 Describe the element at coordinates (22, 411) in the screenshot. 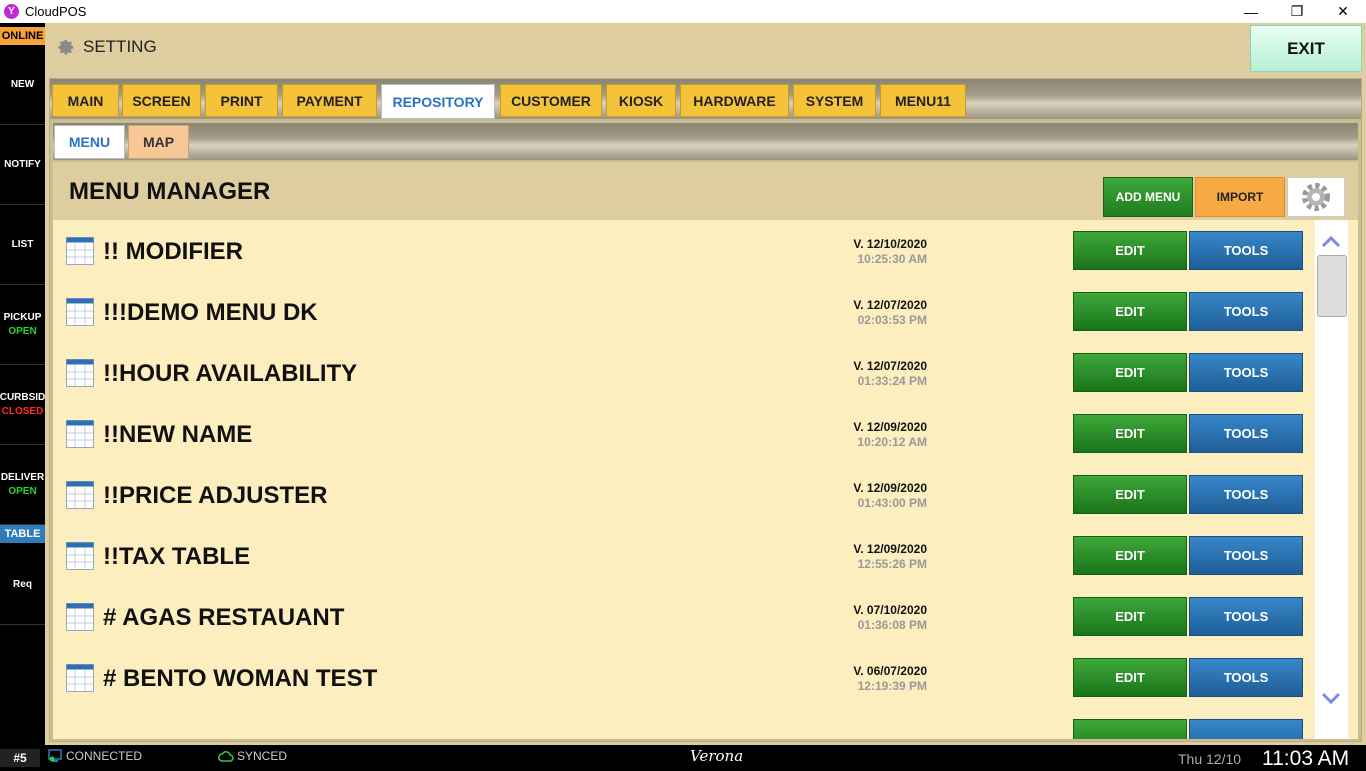

I see `rail-item-status: CLOSED` at that location.